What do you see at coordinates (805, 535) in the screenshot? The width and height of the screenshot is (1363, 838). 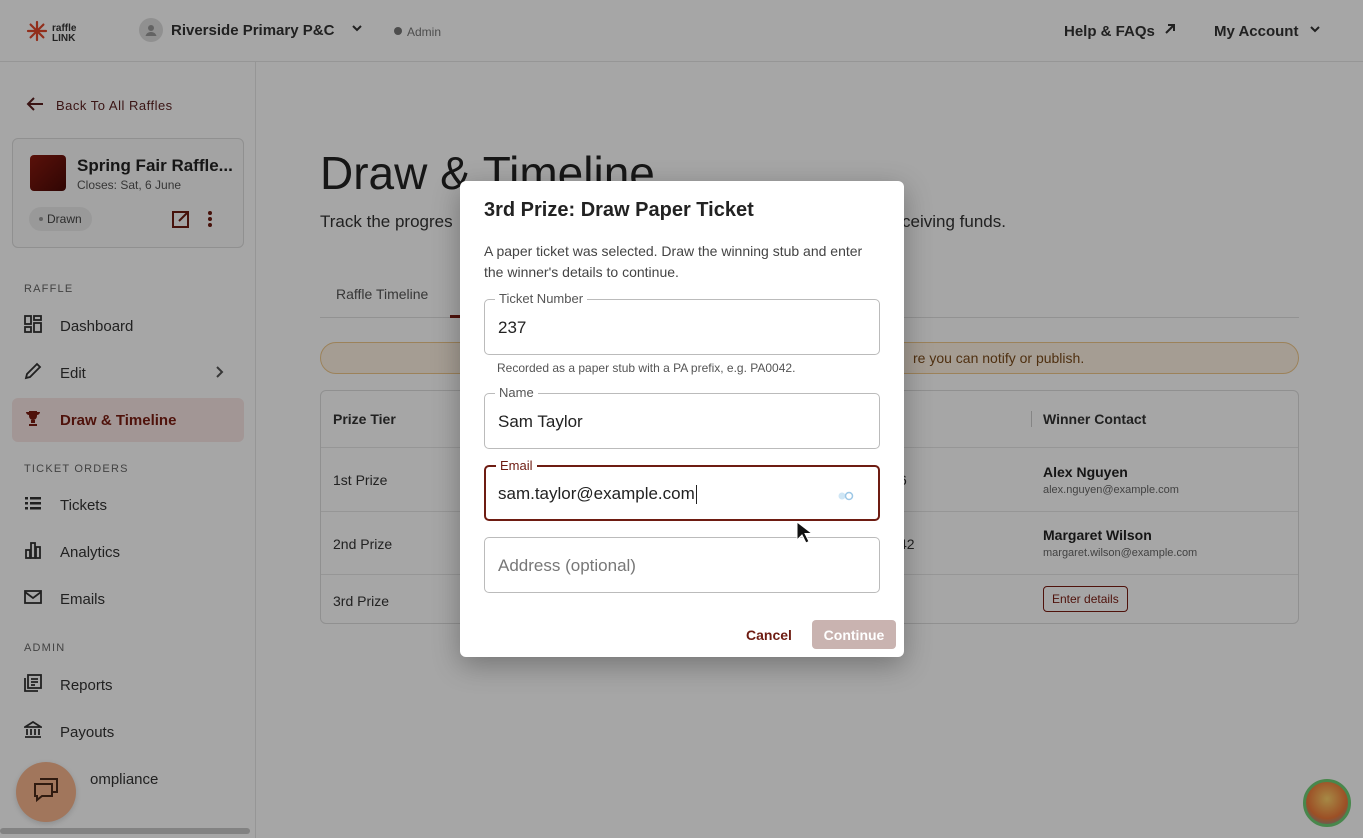 I see `mouse-cursor-icon` at bounding box center [805, 535].